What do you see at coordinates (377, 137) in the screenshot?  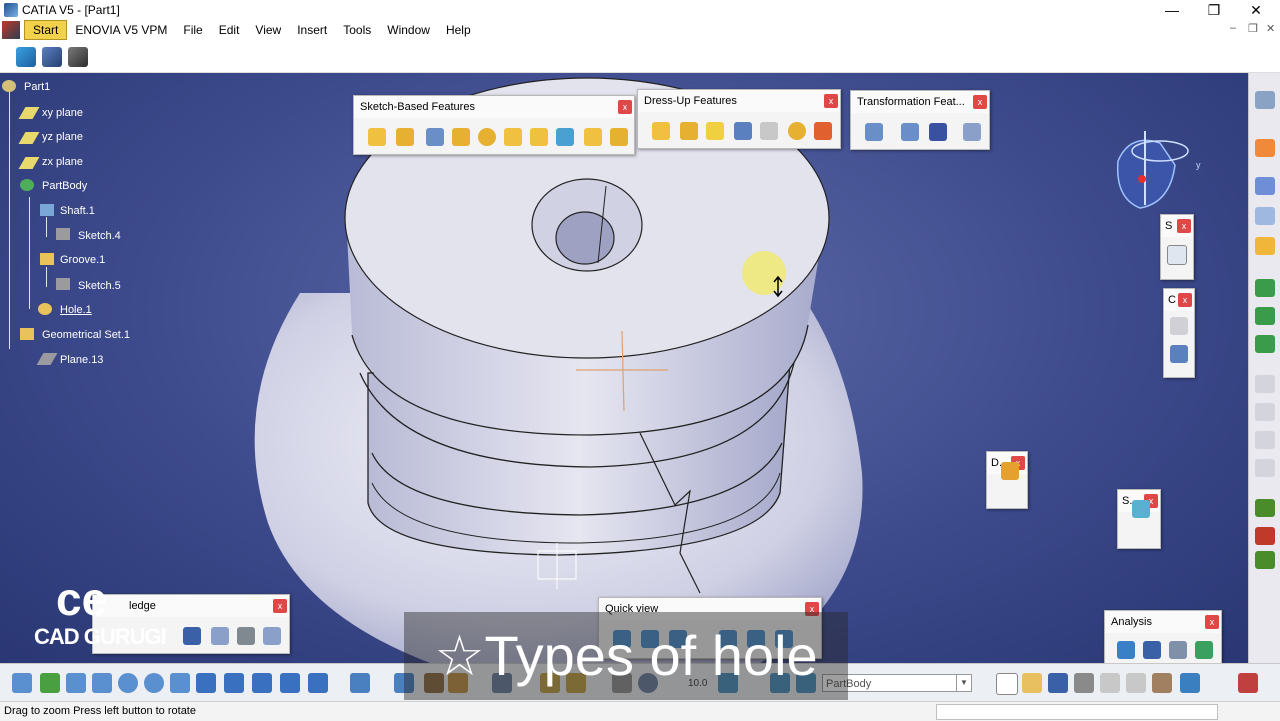 I see `pad-icon` at bounding box center [377, 137].